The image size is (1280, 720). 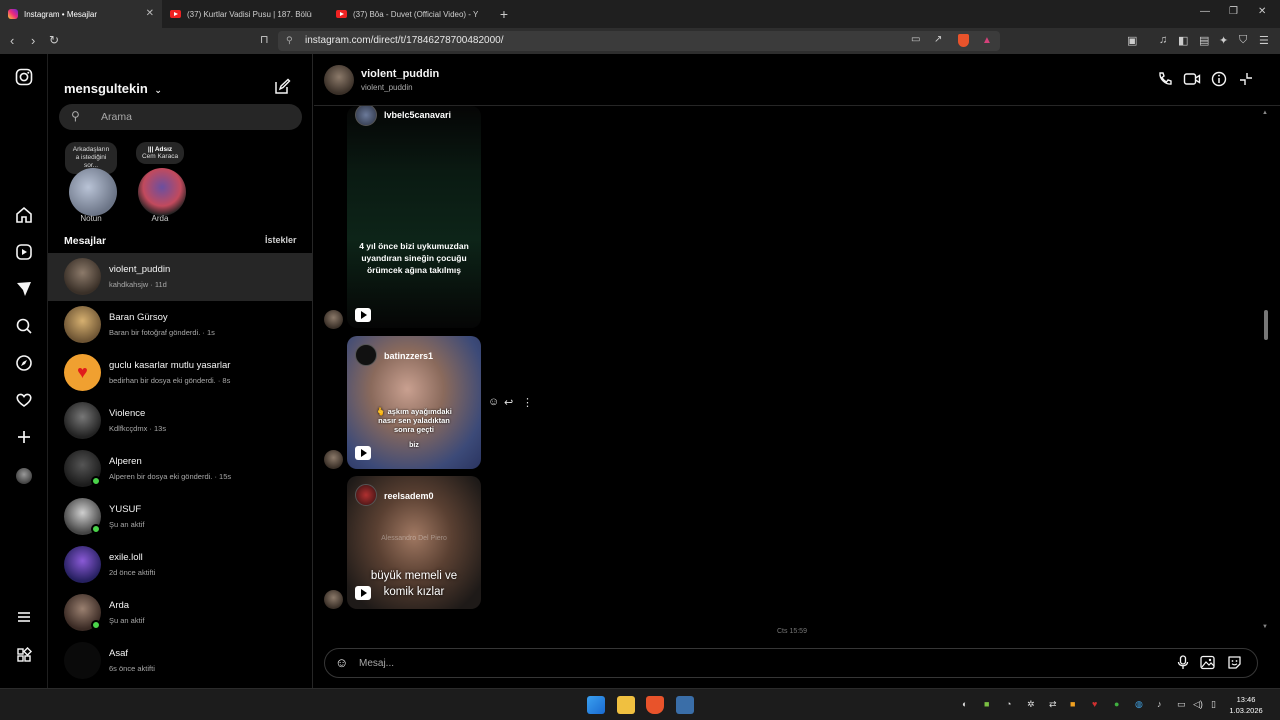 What do you see at coordinates (24, 78) in the screenshot?
I see `instagram-logo-icon` at bounding box center [24, 78].